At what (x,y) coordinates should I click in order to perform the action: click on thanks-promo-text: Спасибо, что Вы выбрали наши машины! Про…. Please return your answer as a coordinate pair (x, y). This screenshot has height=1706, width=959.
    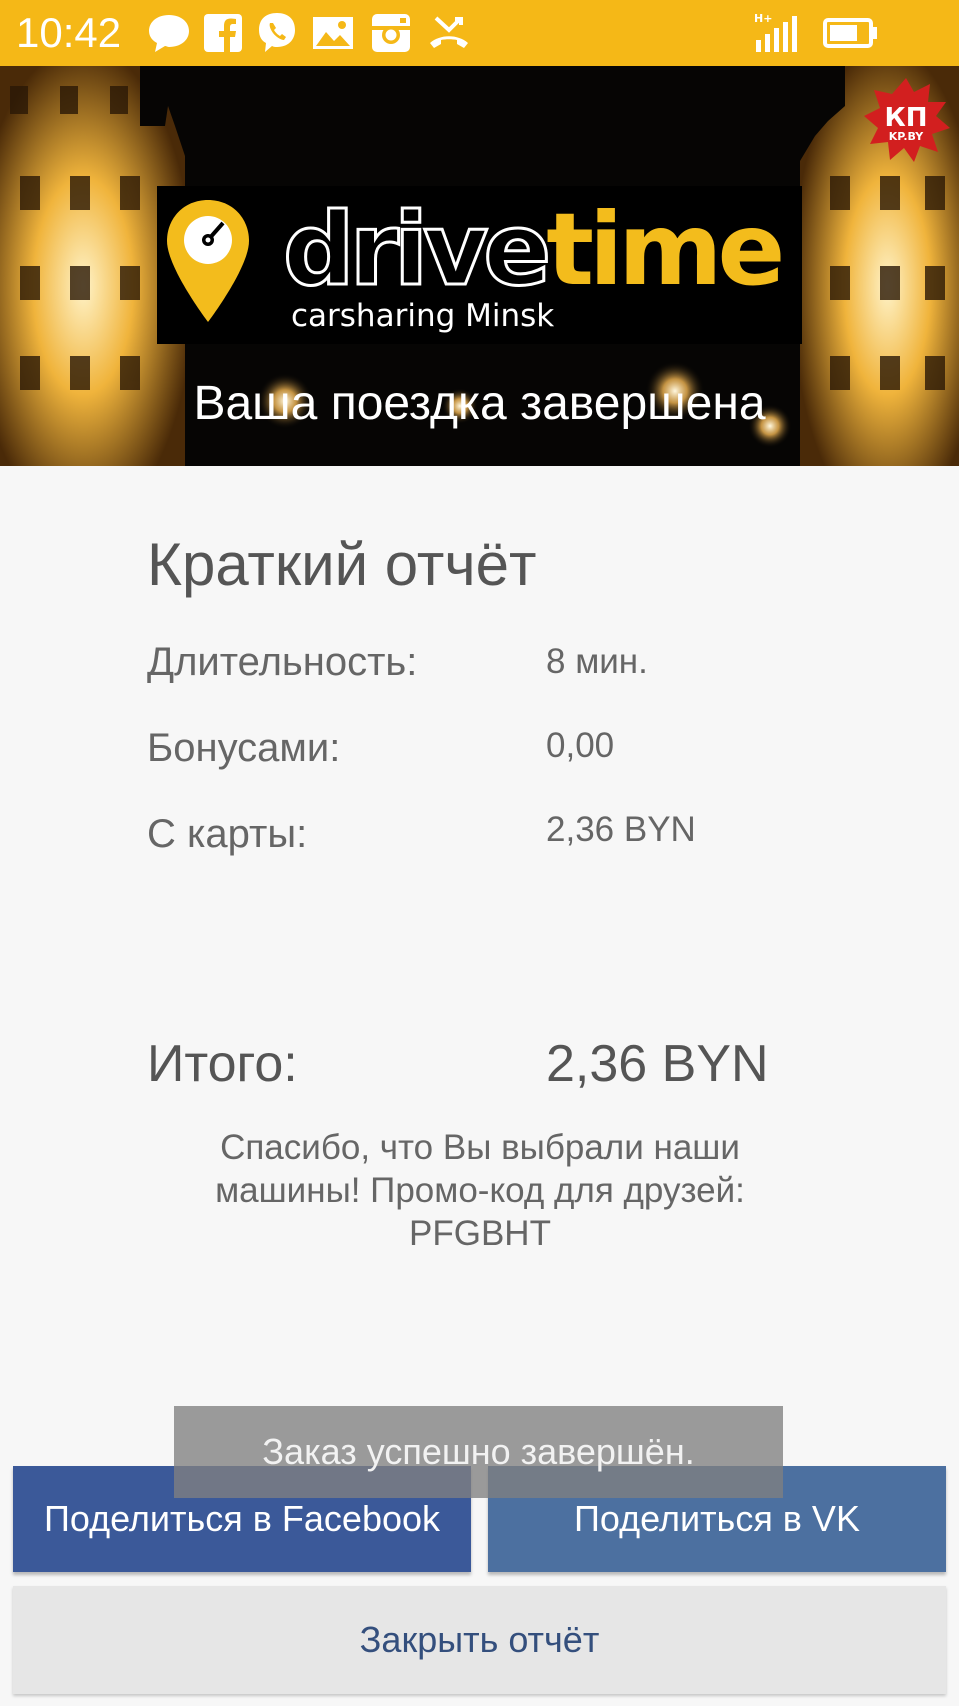
    Looking at the image, I should click on (480, 1190).